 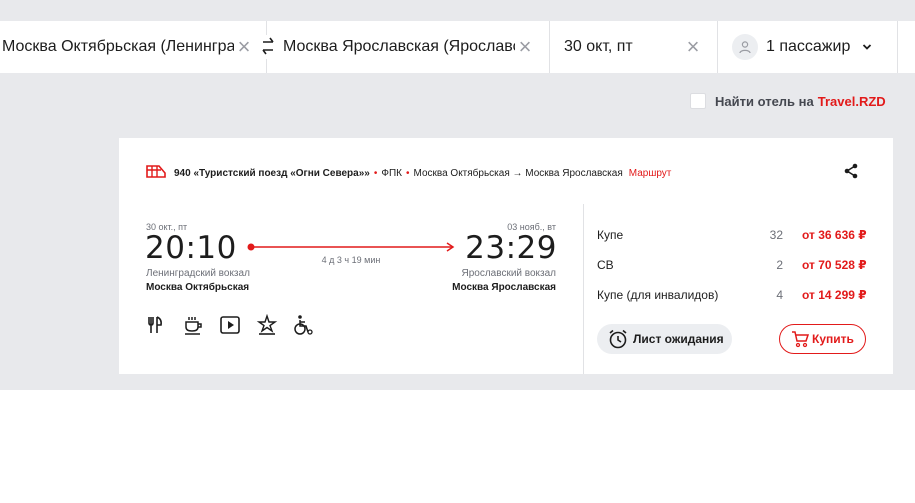 What do you see at coordinates (698, 101) in the screenshot?
I see `hotel-checkbox` at bounding box center [698, 101].